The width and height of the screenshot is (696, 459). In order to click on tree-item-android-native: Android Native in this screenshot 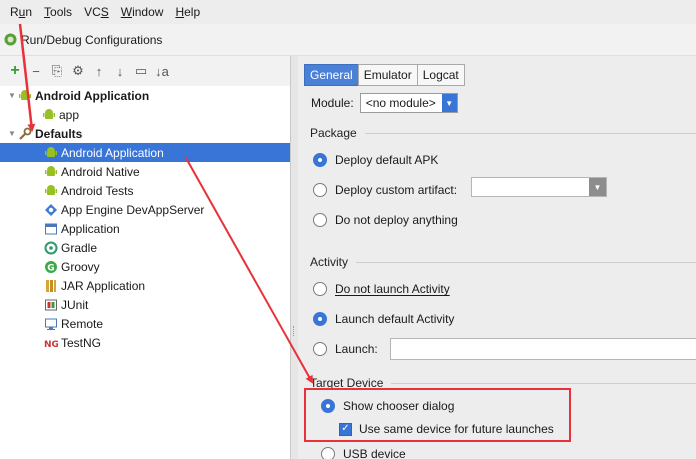, I will do `click(145, 171)`.